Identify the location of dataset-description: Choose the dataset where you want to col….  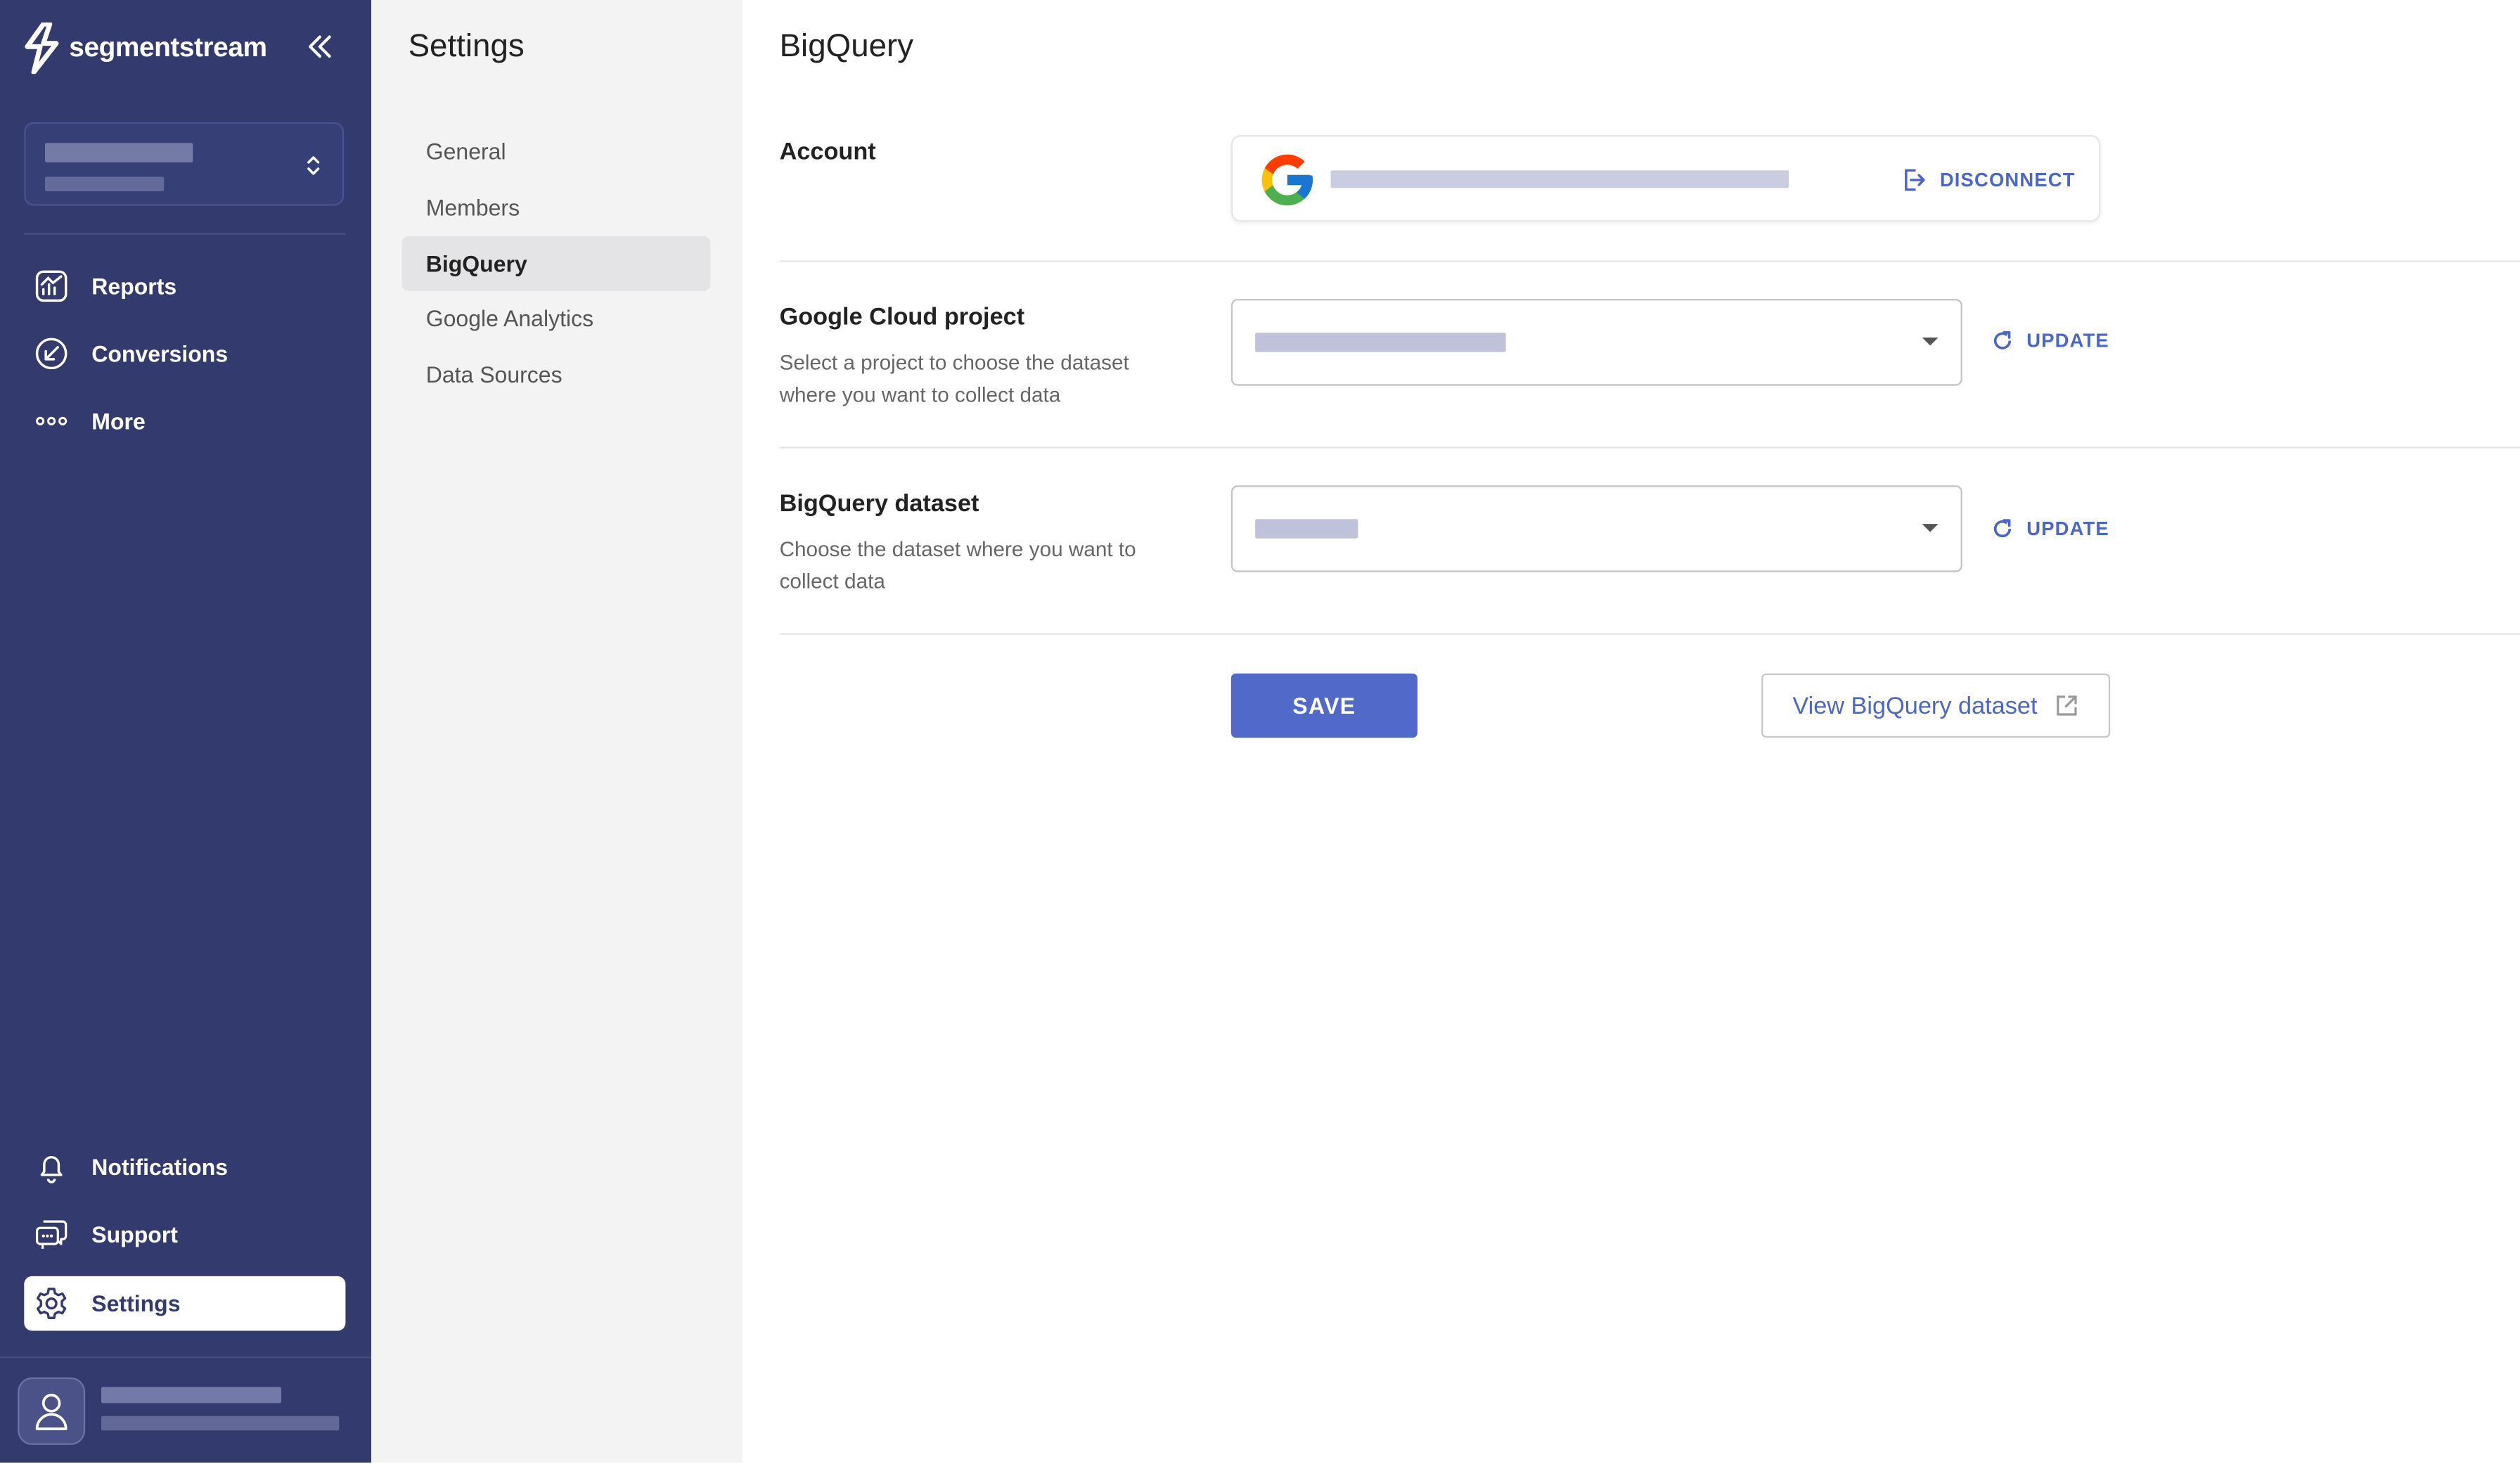
(957, 565).